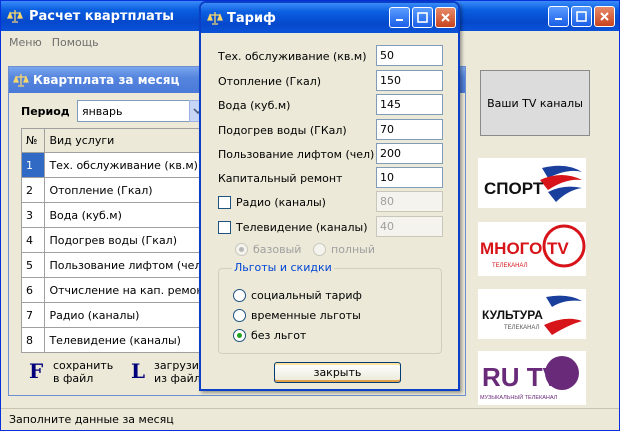 This screenshot has height=431, width=620. I want to click on package-basic-radio, so click(241, 249).